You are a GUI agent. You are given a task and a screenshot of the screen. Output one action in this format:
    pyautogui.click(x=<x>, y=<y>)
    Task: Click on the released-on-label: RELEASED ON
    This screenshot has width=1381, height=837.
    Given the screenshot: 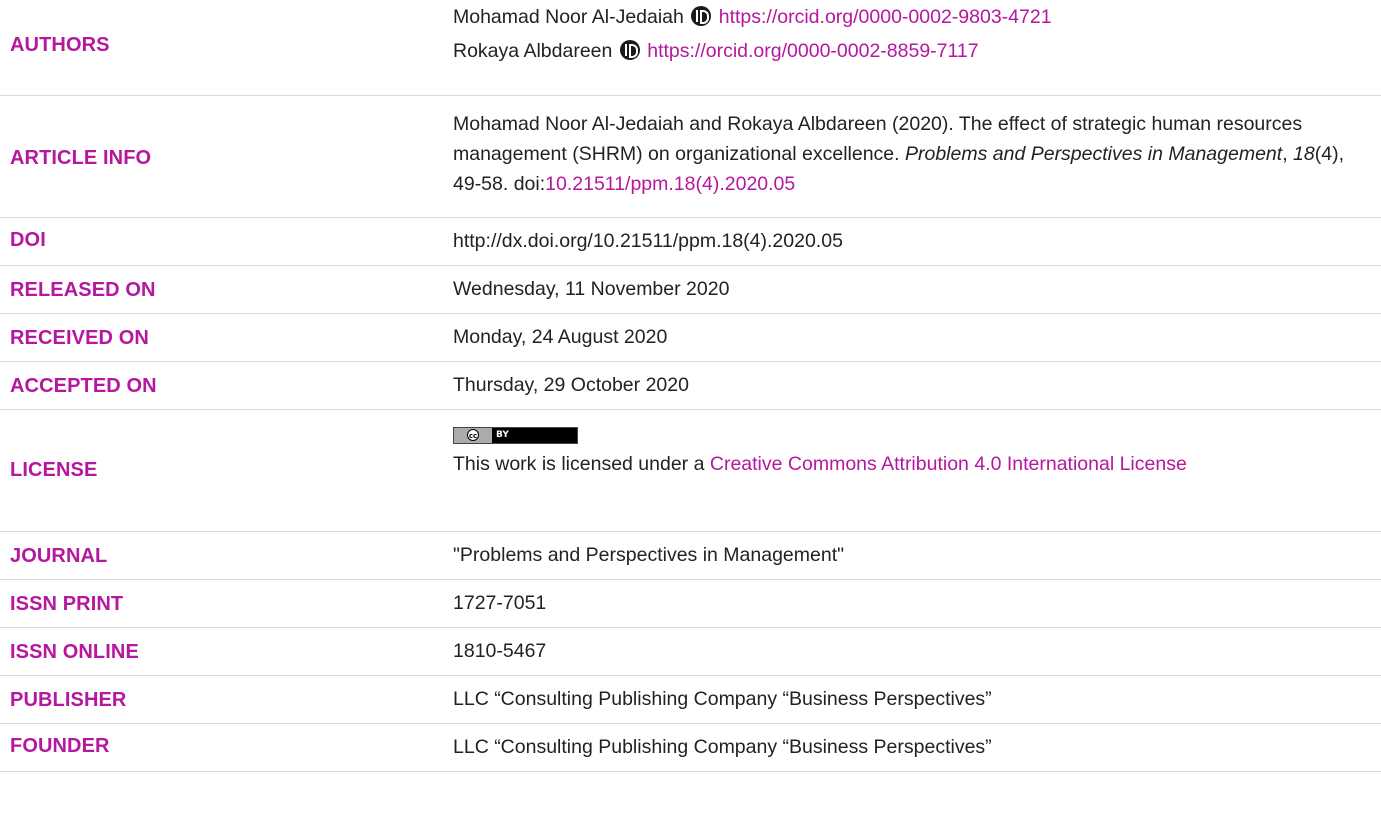 What is the action you would take?
    pyautogui.click(x=83, y=290)
    